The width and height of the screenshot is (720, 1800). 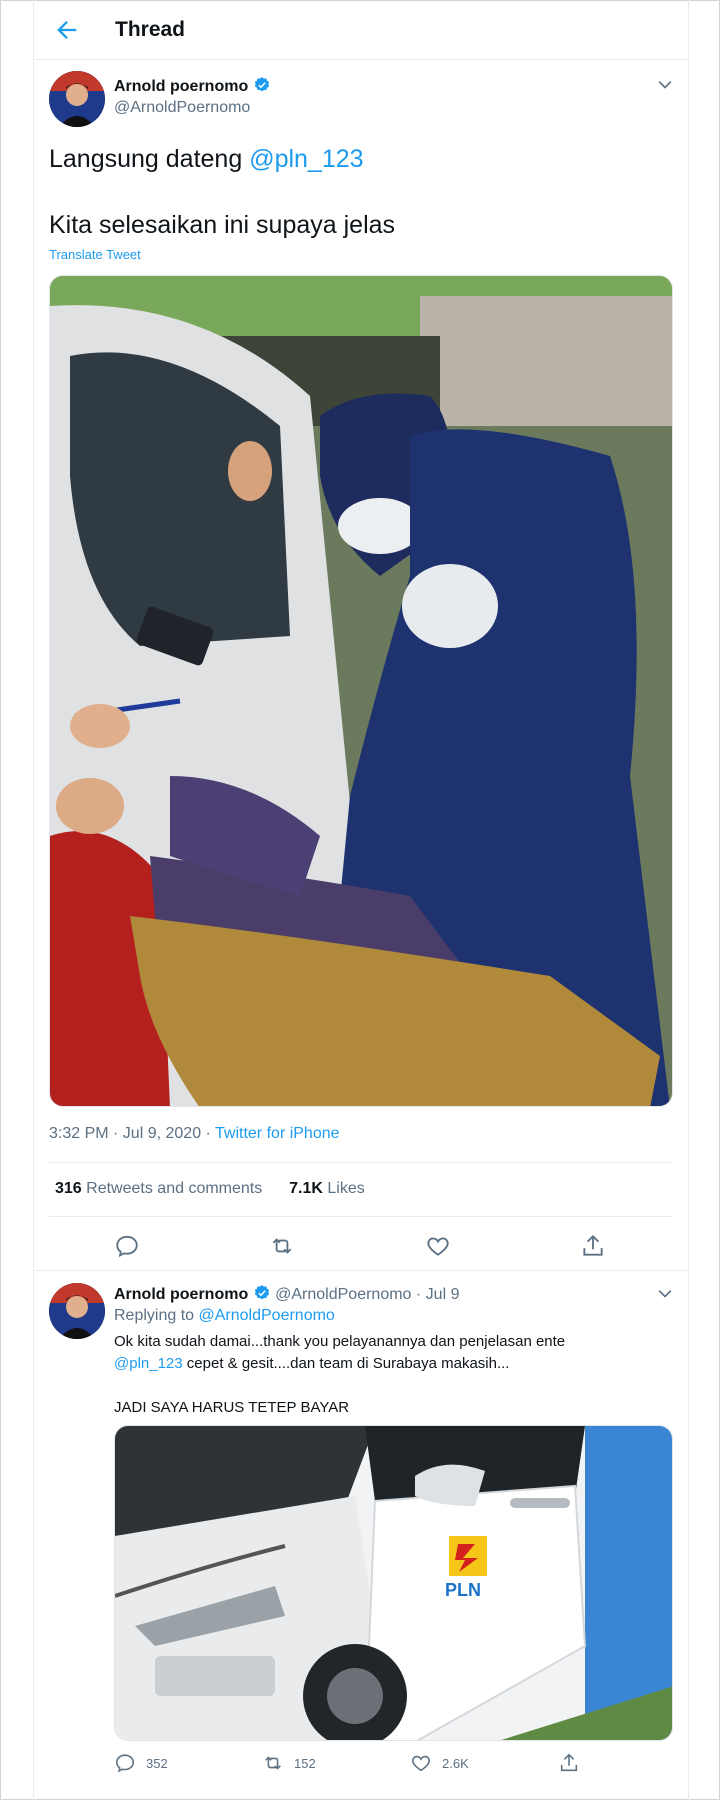 I want to click on reply-date: · Jul 9, so click(x=438, y=1294).